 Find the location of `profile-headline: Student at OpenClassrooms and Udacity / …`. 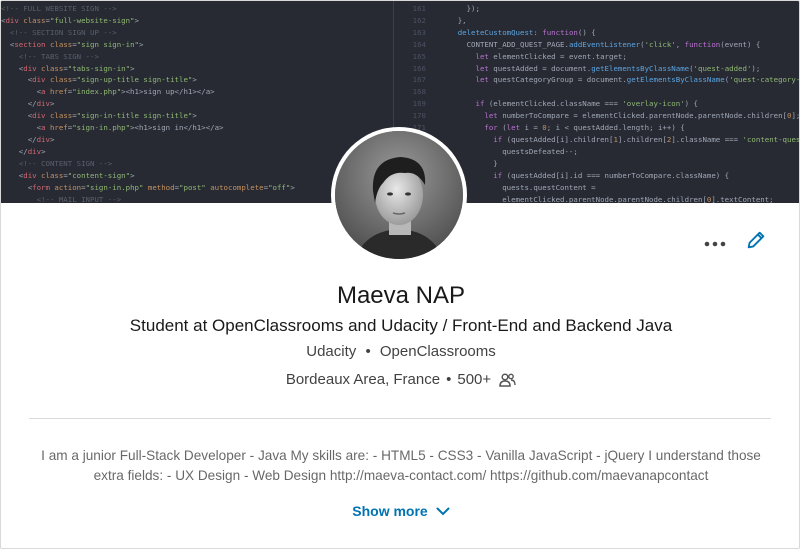

profile-headline: Student at OpenClassrooms and Udacity / … is located at coordinates (401, 325).